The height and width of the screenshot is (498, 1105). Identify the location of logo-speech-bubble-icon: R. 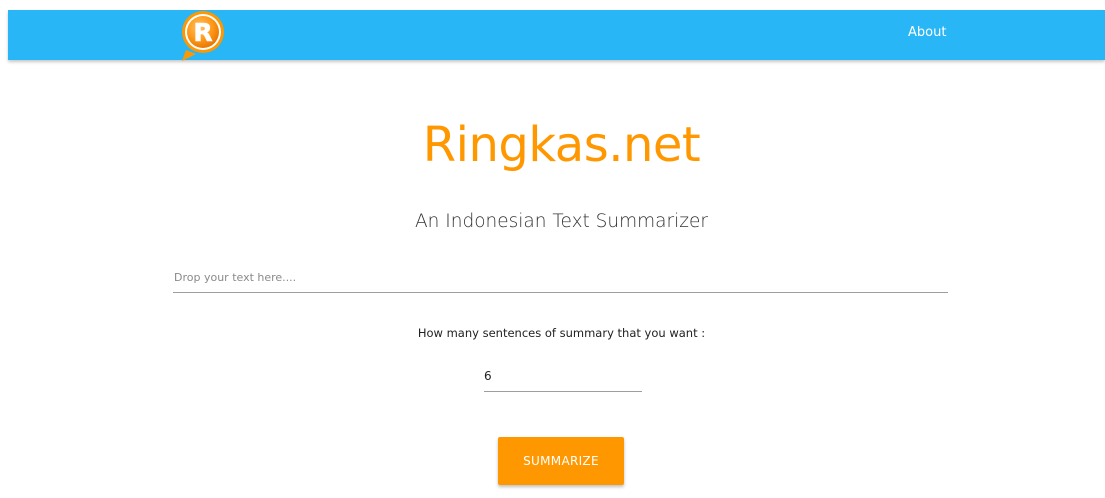
(203, 36).